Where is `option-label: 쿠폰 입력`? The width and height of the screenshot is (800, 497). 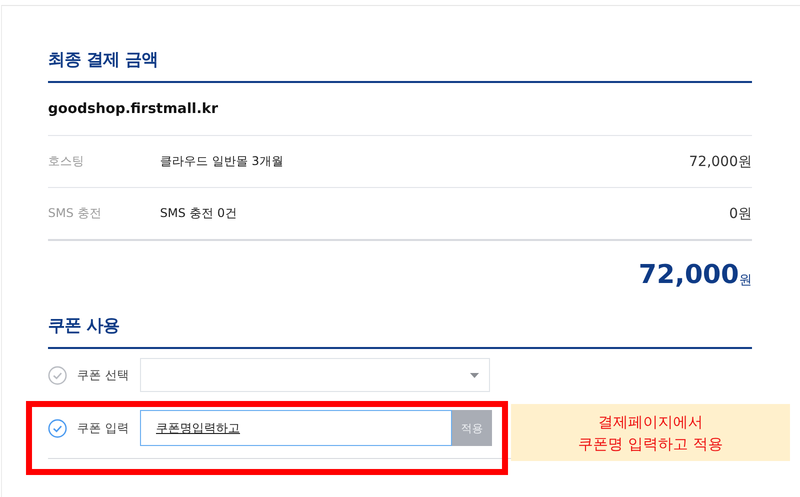
option-label: 쿠폰 입력 is located at coordinates (103, 428).